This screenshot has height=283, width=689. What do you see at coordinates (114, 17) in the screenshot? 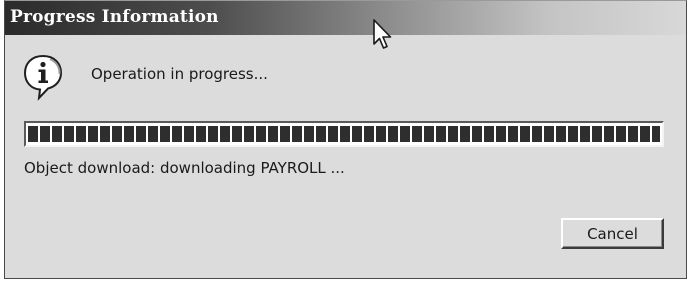
I see `dialog-title: Progress Information` at bounding box center [114, 17].